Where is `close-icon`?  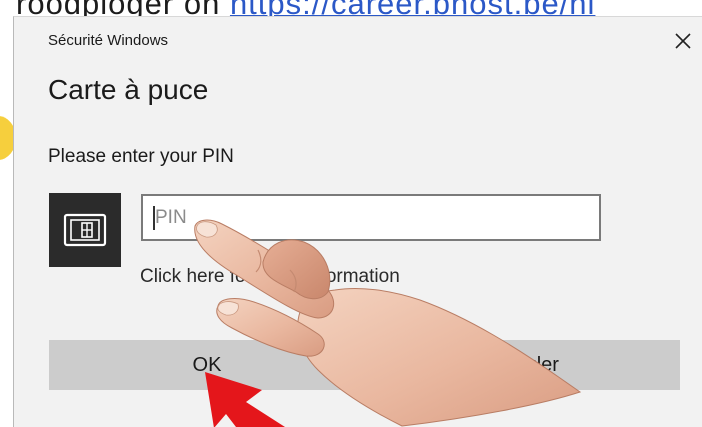 close-icon is located at coordinates (683, 41).